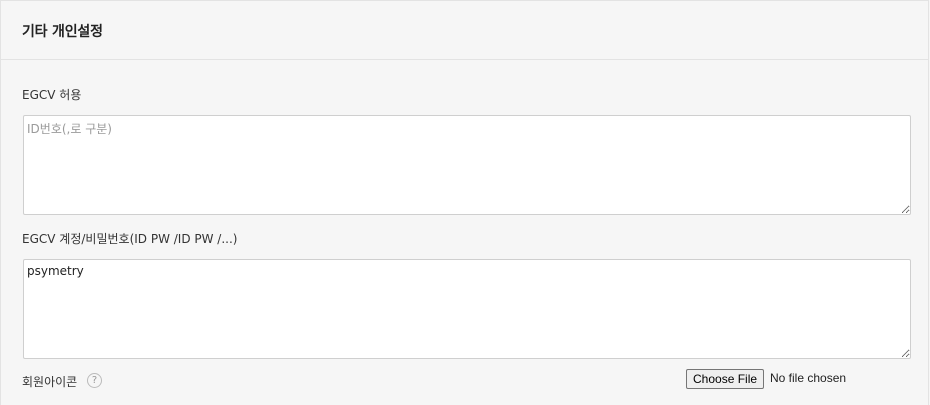  Describe the element at coordinates (808, 378) in the screenshot. I see `file-status-text: No file chosen` at that location.